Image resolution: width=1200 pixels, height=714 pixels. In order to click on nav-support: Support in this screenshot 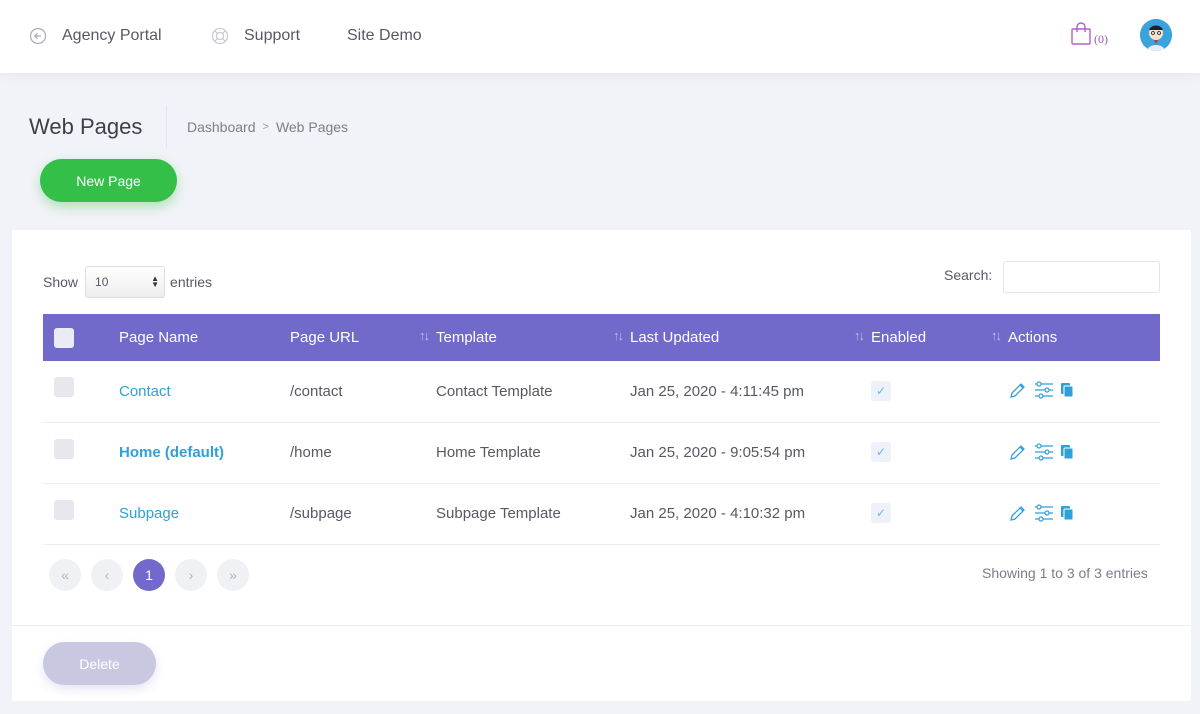, I will do `click(255, 36)`.